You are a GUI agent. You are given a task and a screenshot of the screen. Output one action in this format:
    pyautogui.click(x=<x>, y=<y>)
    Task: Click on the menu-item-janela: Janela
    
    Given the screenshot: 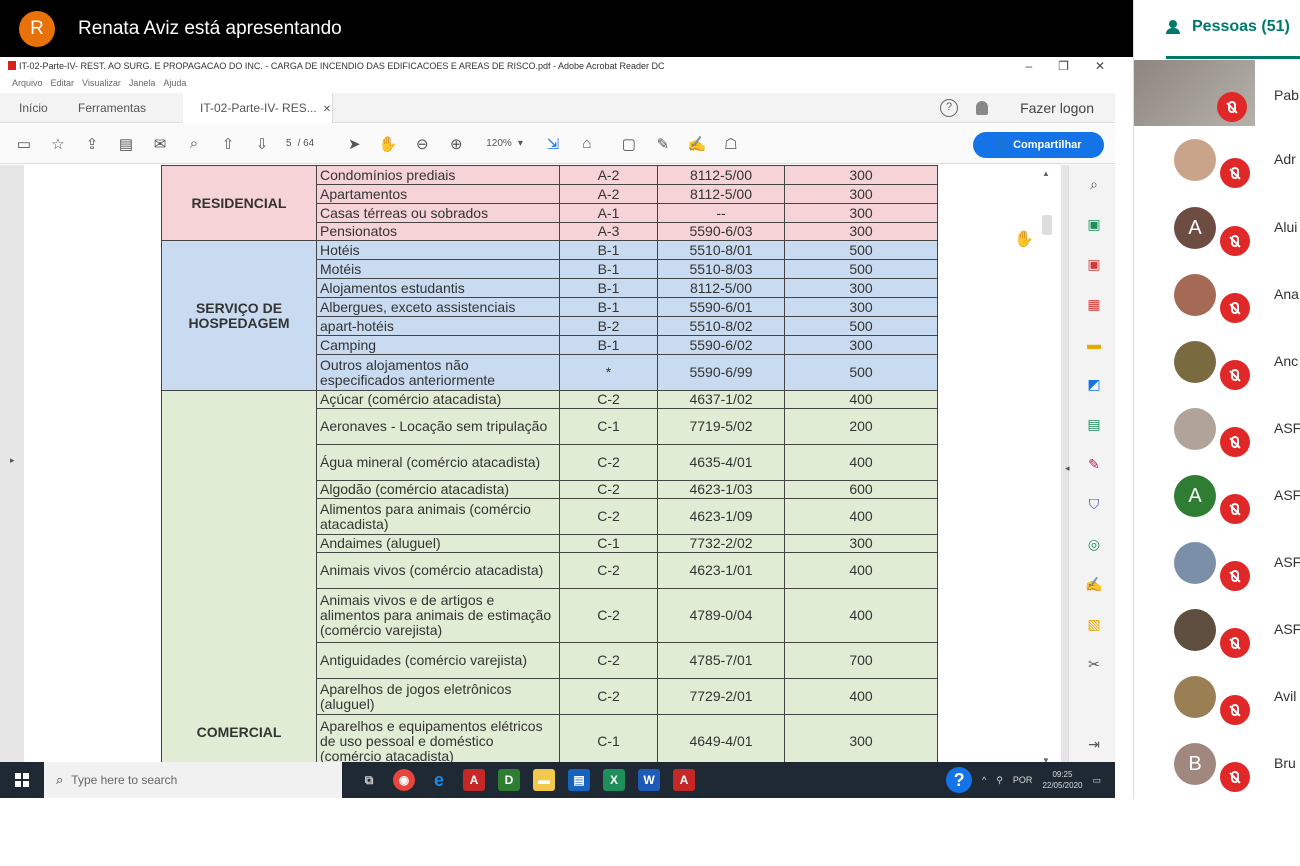 What is the action you would take?
    pyautogui.click(x=142, y=85)
    